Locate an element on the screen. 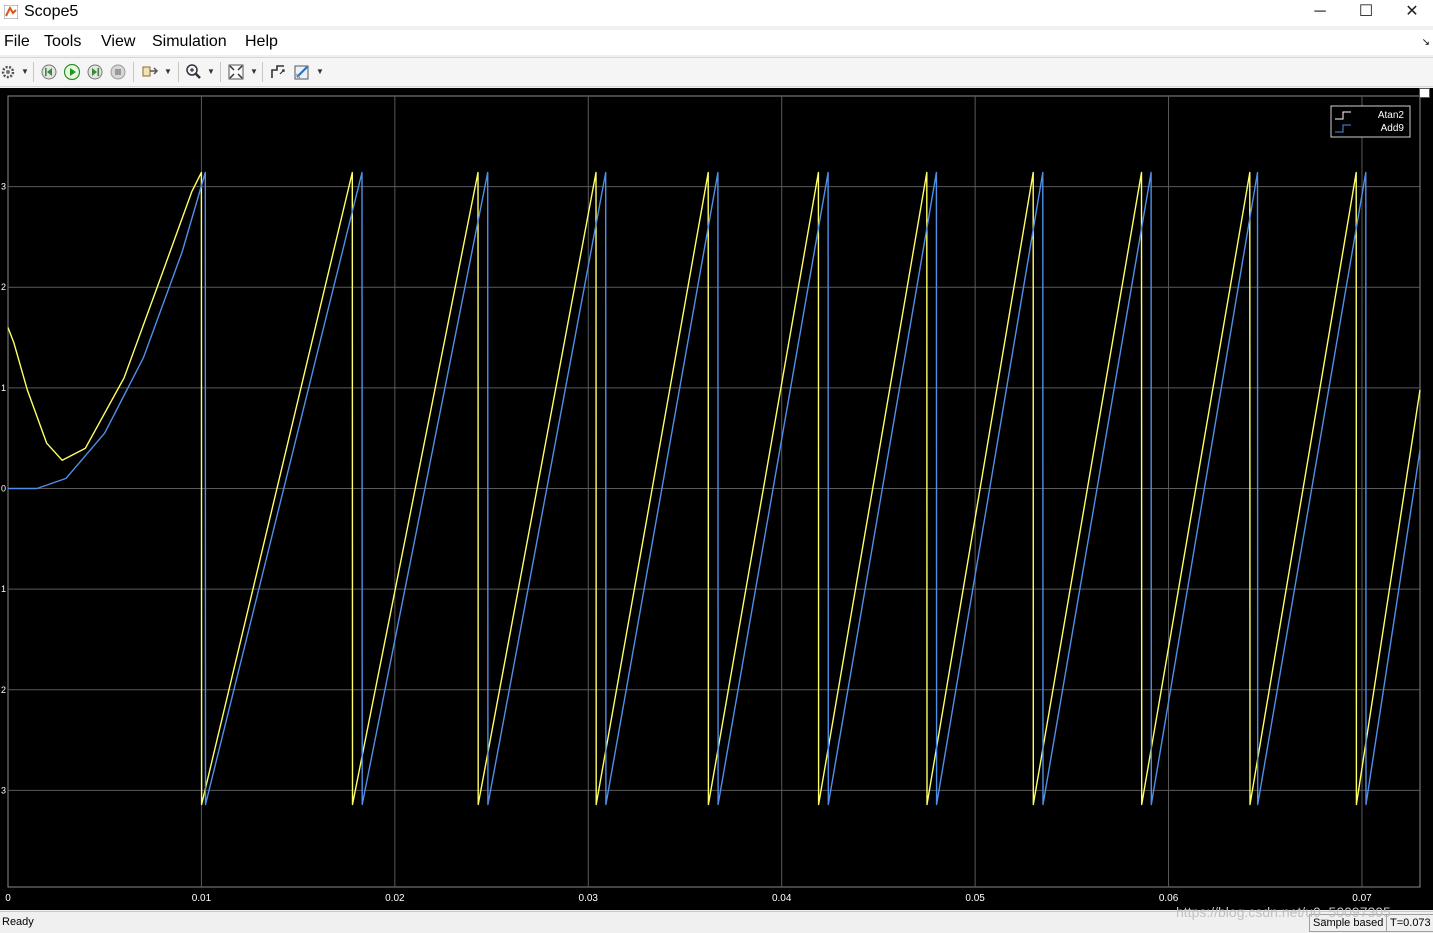 Image resolution: width=1433 pixels, height=933 pixels. legend-label-atan2: Atan2 is located at coordinates (1391, 115).